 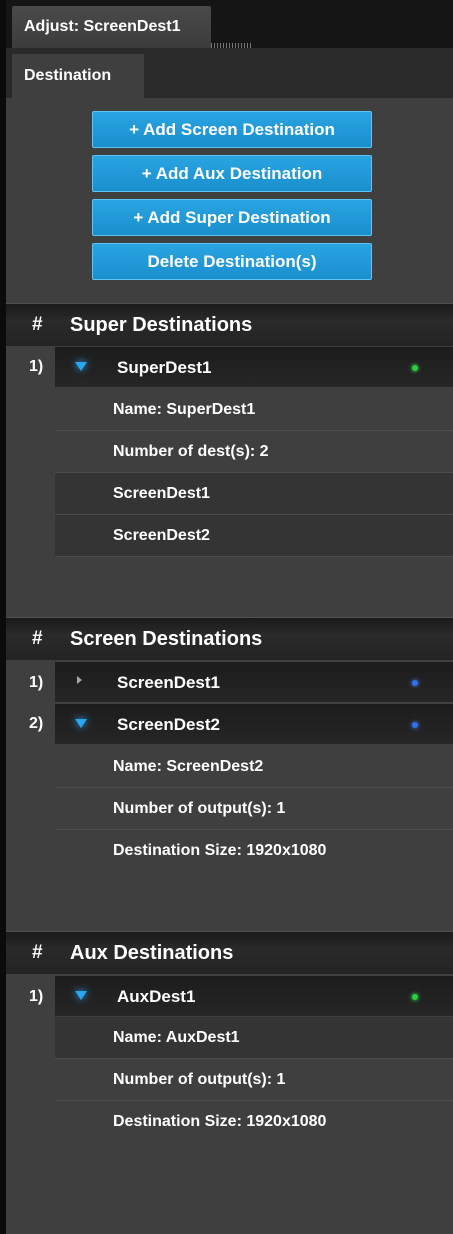 I want to click on super-member-screendest1: ScreenDest1, so click(x=254, y=494).